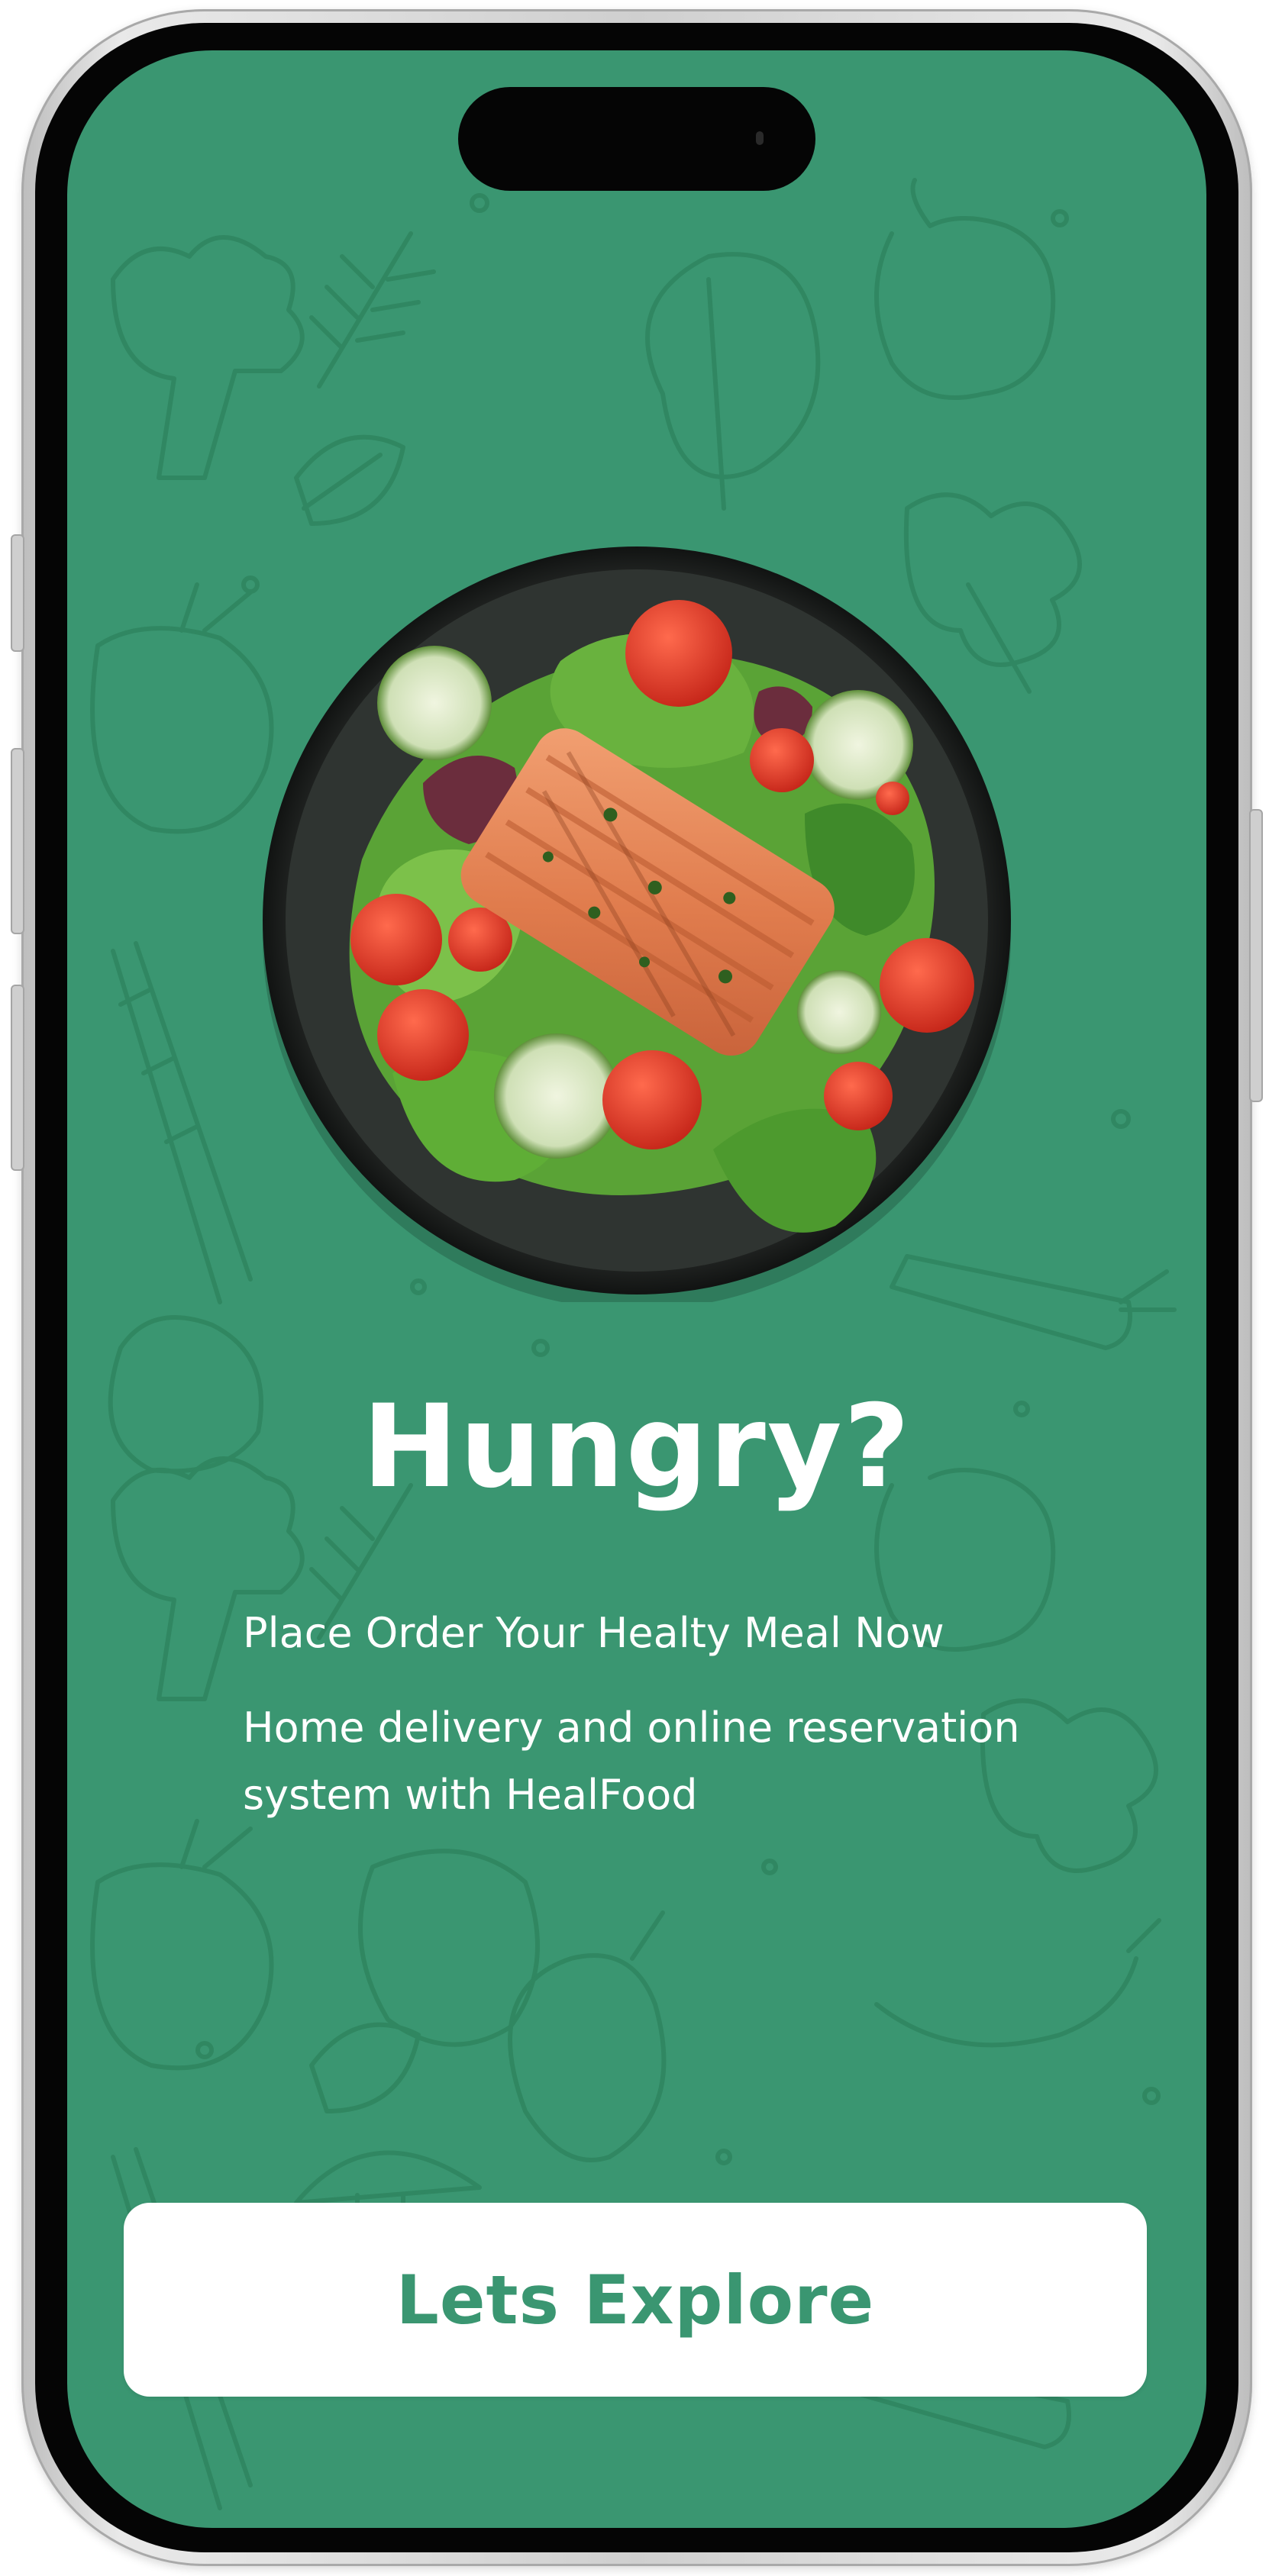 The width and height of the screenshot is (1269, 2576). I want to click on lets-explore-button: Lets Explore, so click(635, 2300).